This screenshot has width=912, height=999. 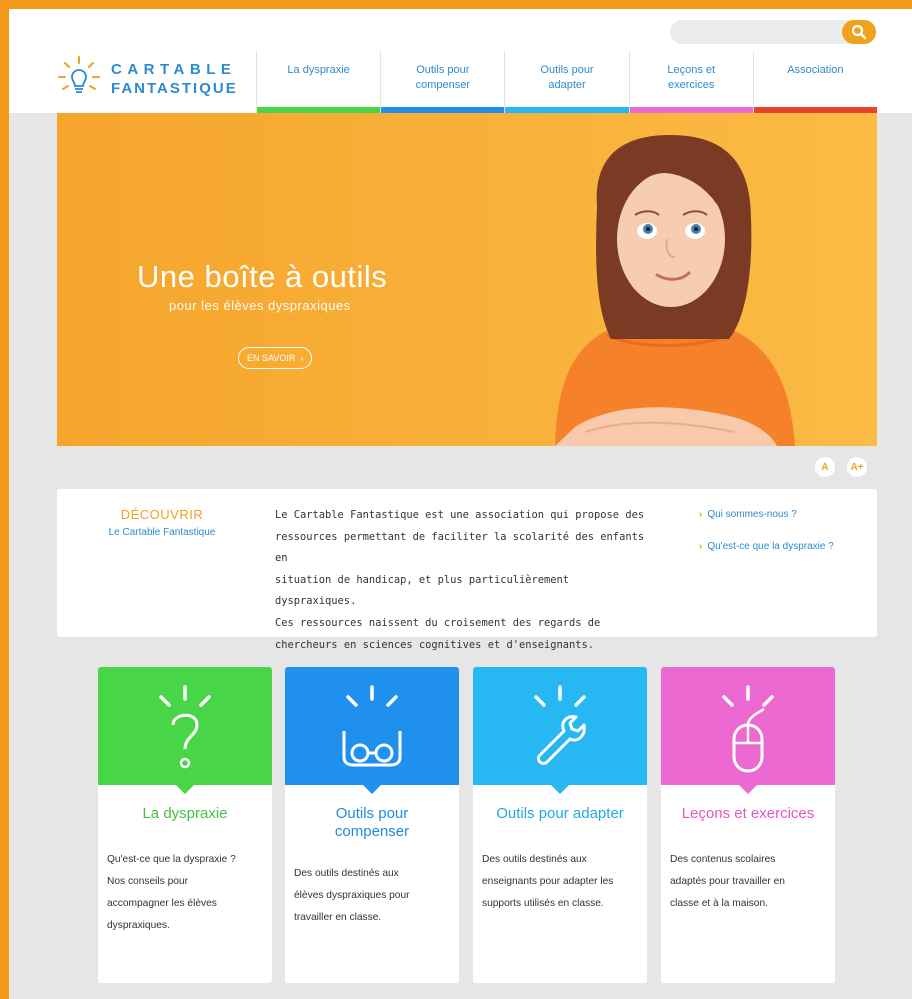 I want to click on nav-label-line2: adapter, so click(x=567, y=85).